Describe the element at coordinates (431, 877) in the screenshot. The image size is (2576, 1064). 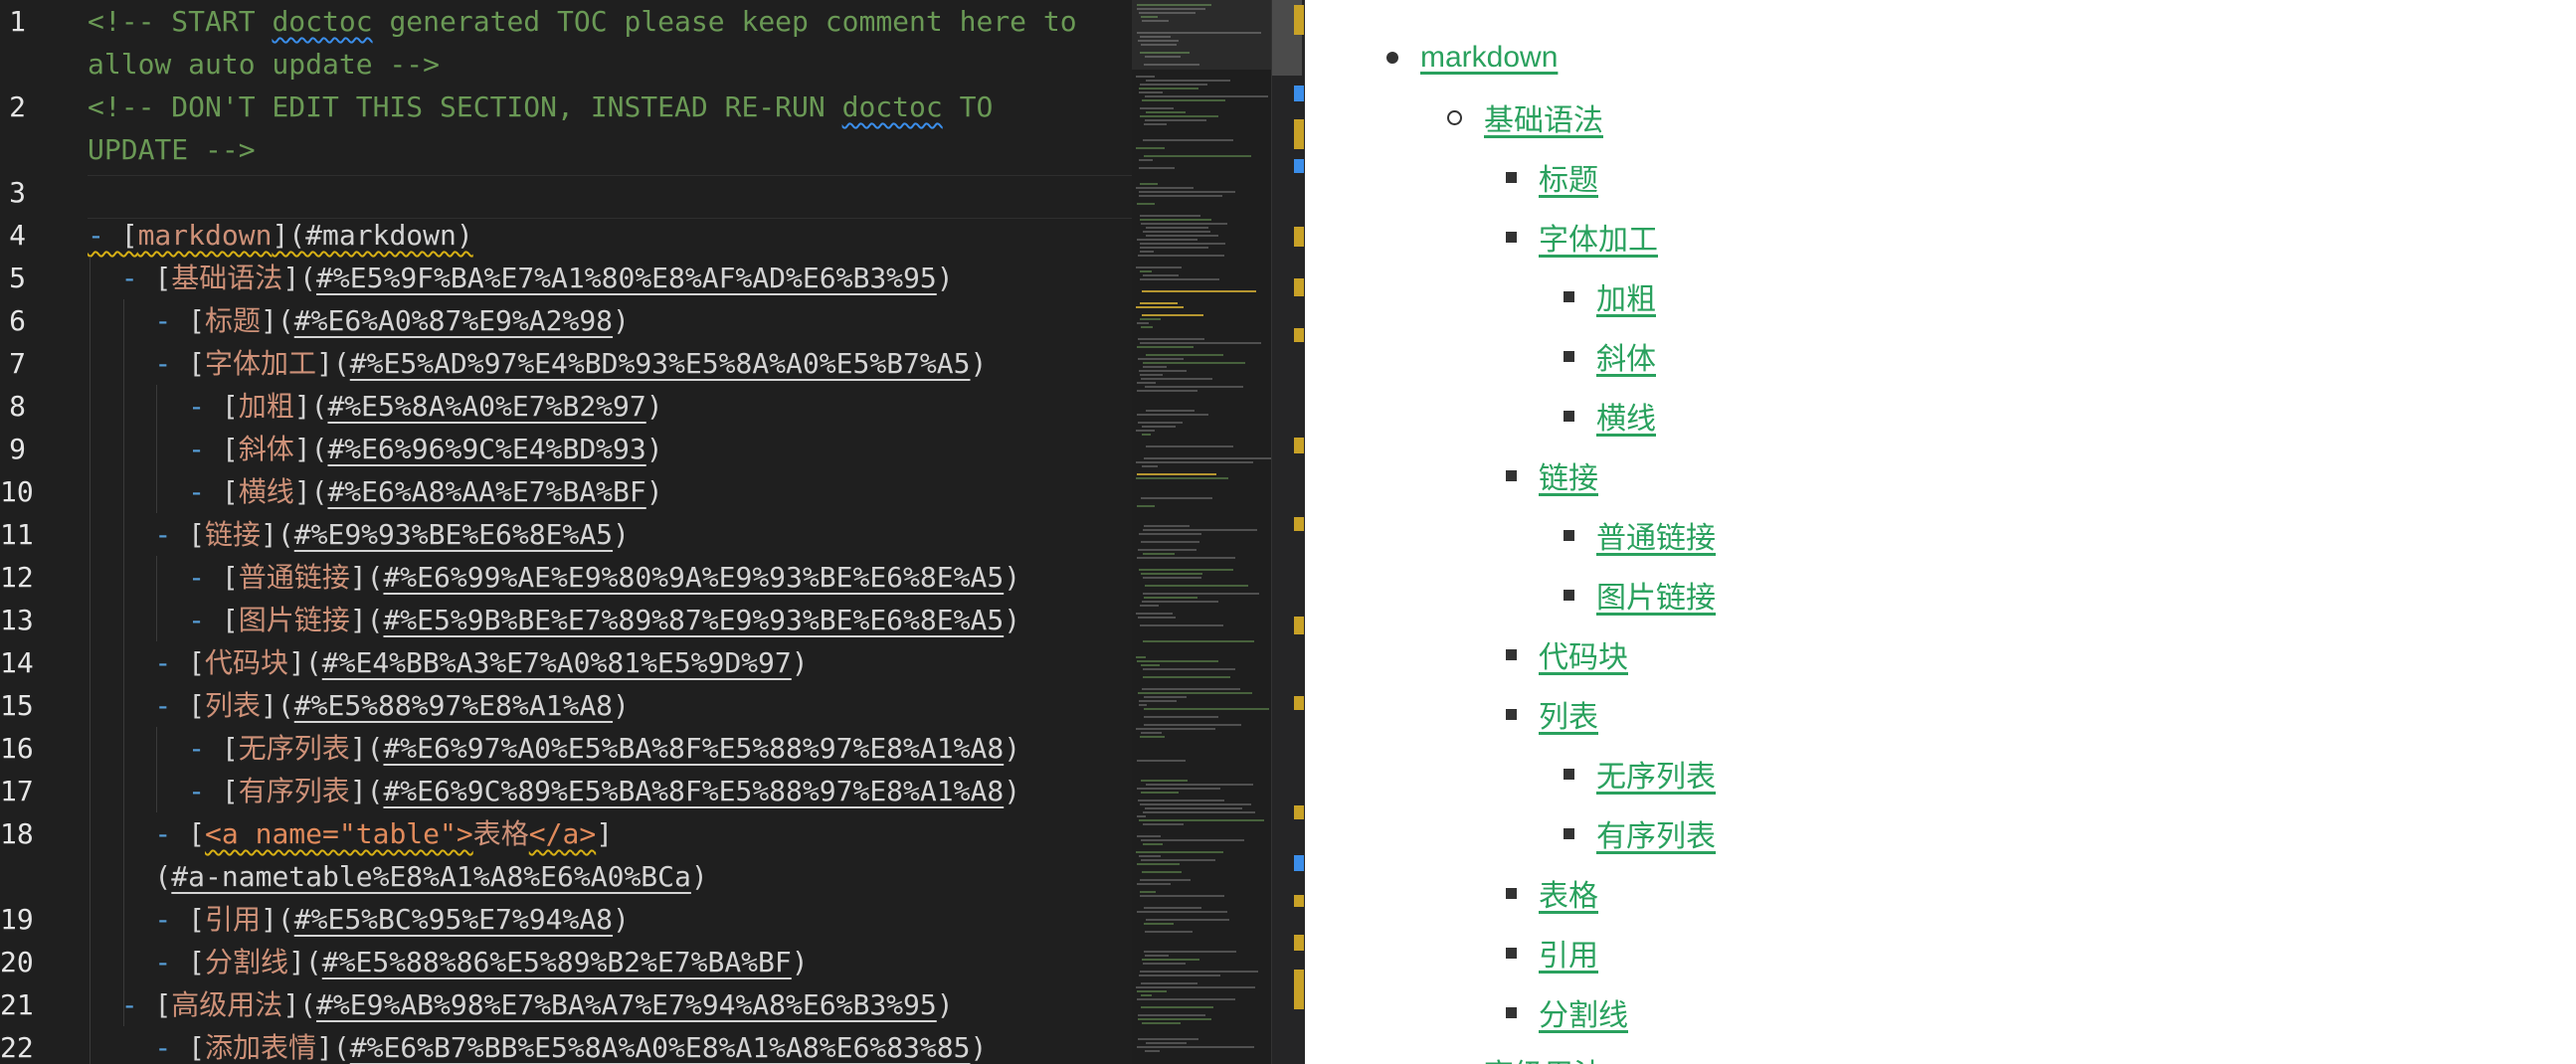
I see `code-token: #a-nametable%E8%A1%A8%E6%A0%BCa` at that location.